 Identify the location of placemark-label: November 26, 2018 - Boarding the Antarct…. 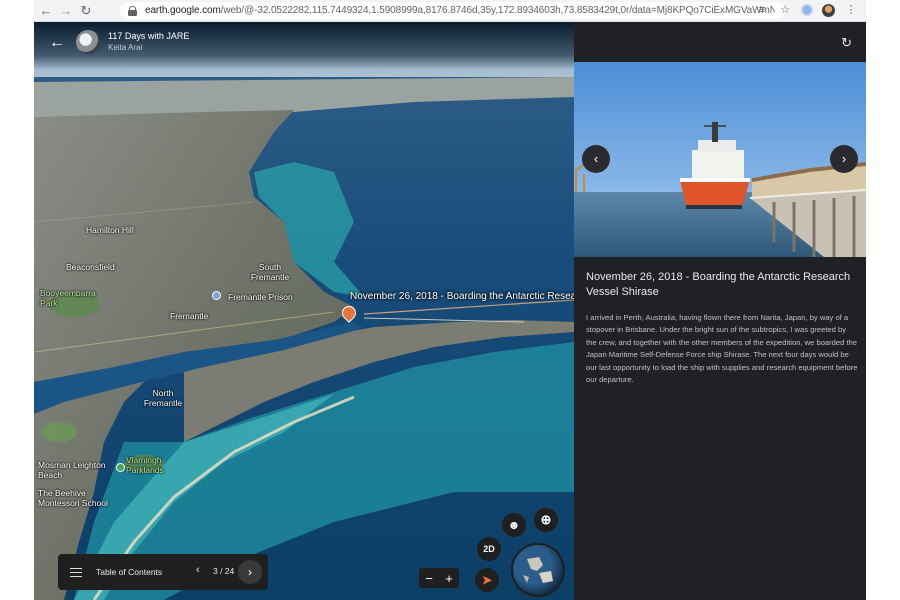
(462, 296).